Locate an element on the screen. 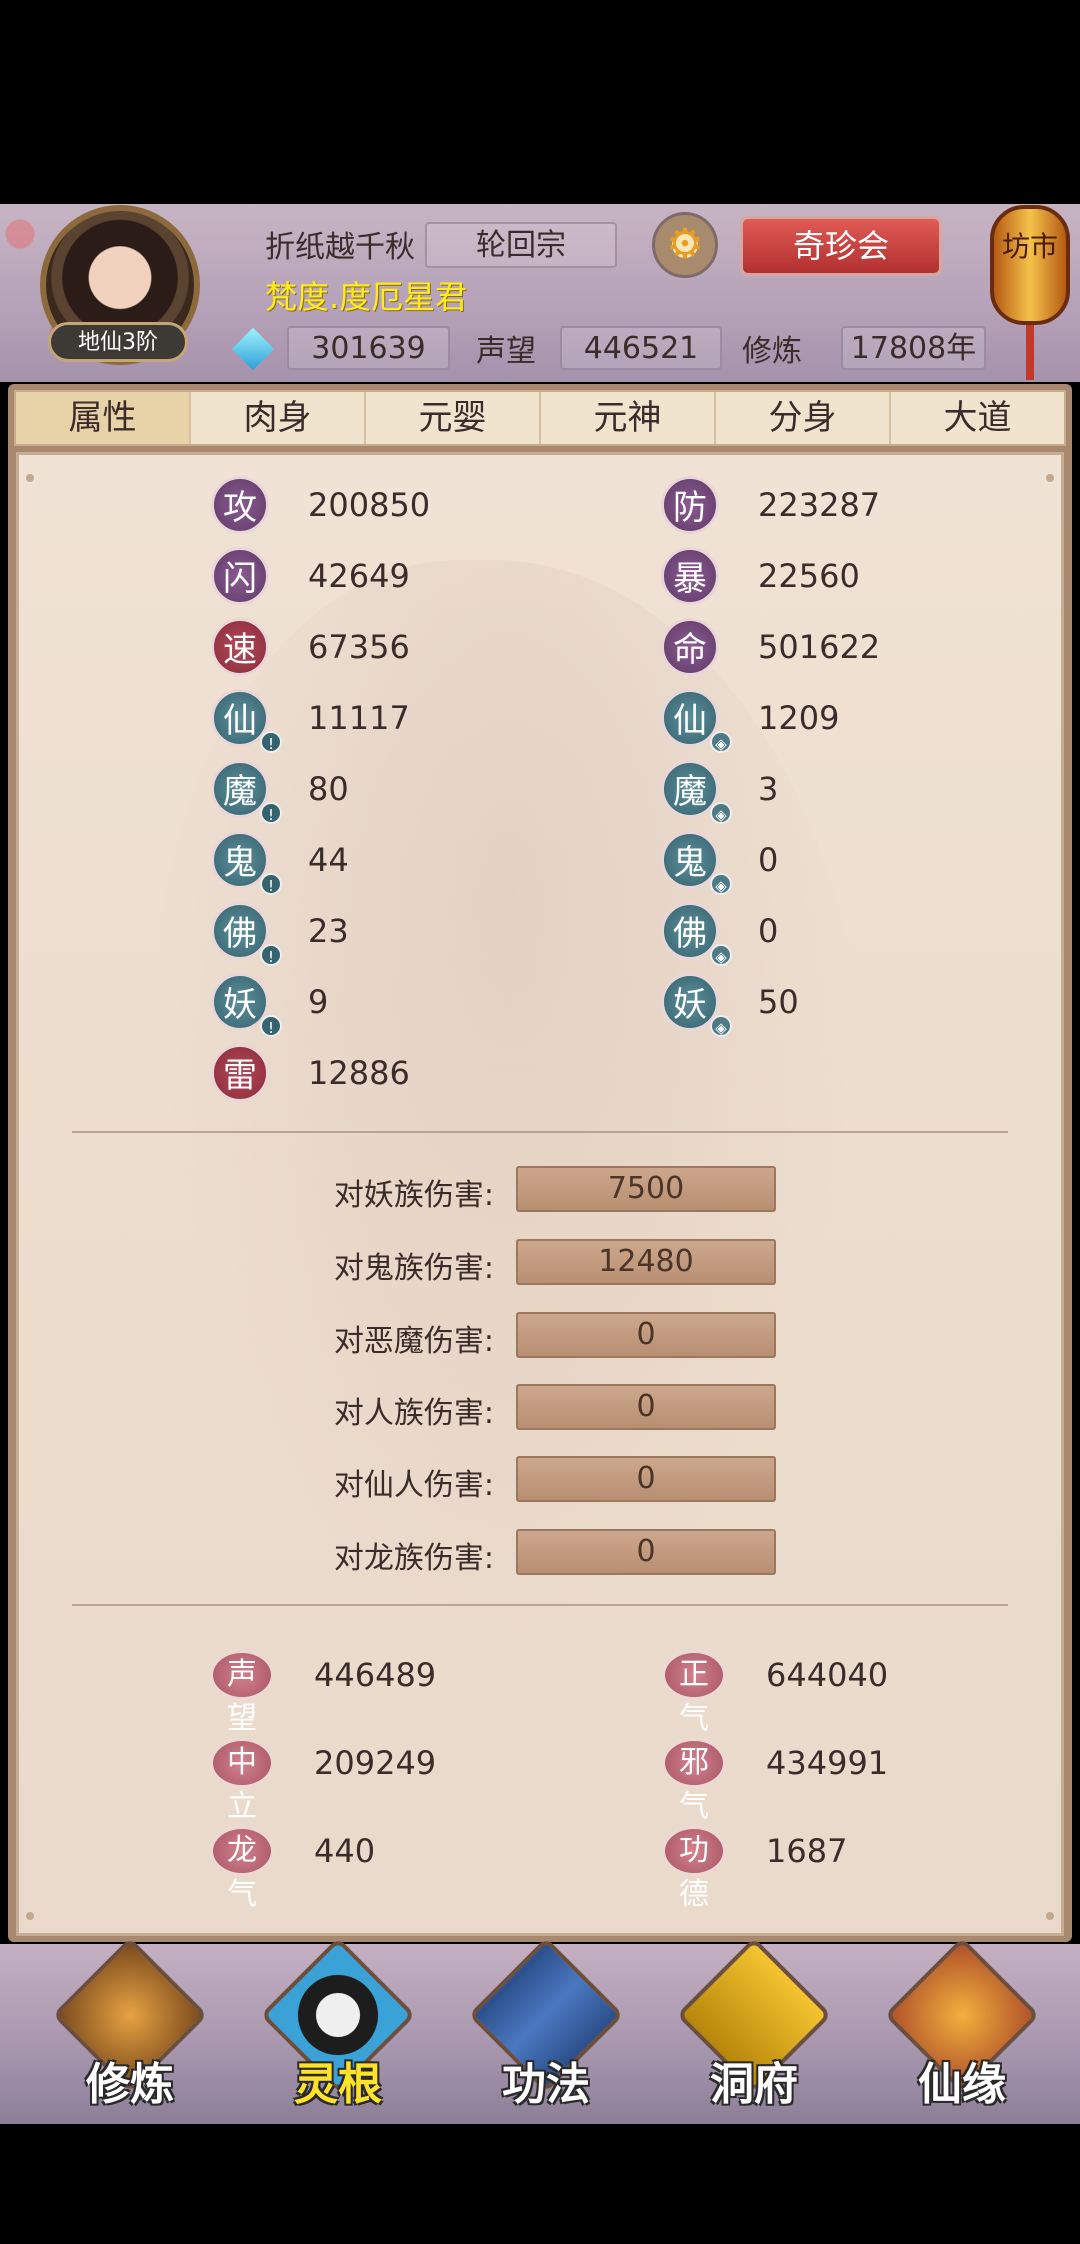 The height and width of the screenshot is (2244, 1080). tab-avatar-clone: 分身 is located at coordinates (803, 418).